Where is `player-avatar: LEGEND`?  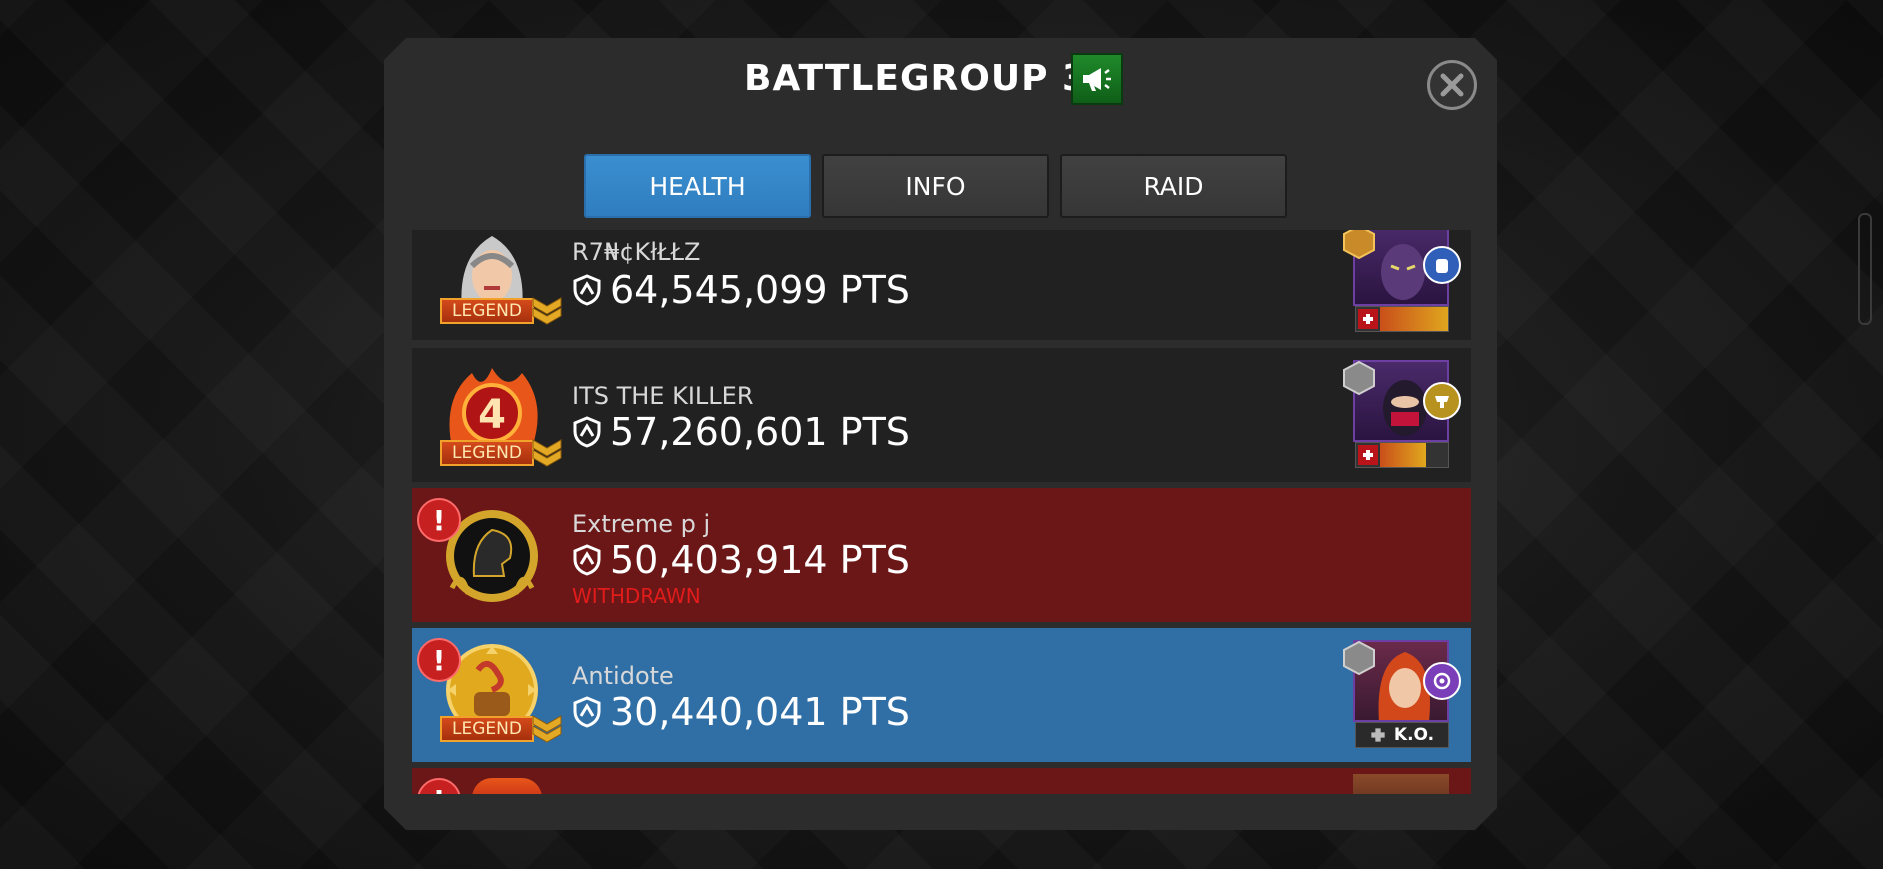 player-avatar: LEGEND is located at coordinates (497, 278).